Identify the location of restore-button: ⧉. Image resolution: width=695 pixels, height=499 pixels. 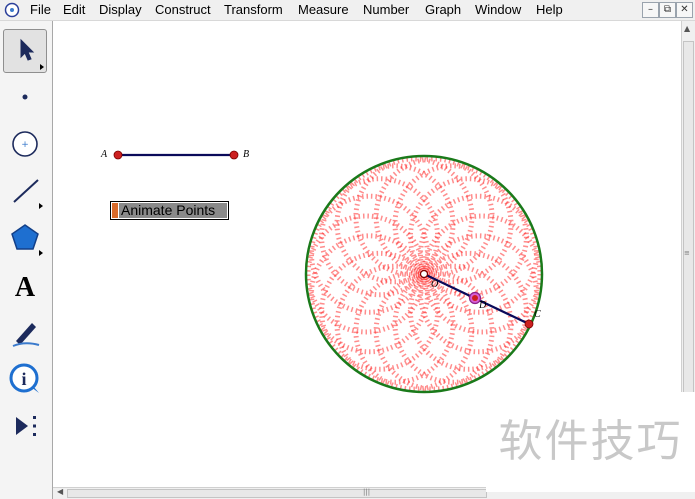
(667, 10).